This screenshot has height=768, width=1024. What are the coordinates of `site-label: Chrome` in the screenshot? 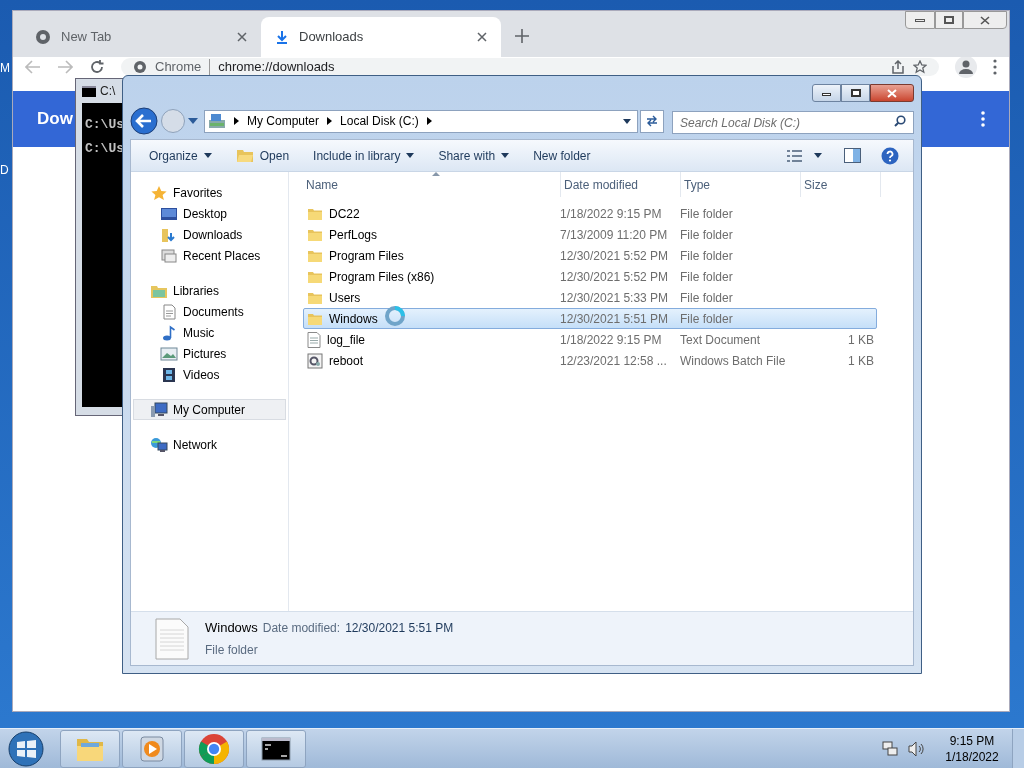 It's located at (178, 67).